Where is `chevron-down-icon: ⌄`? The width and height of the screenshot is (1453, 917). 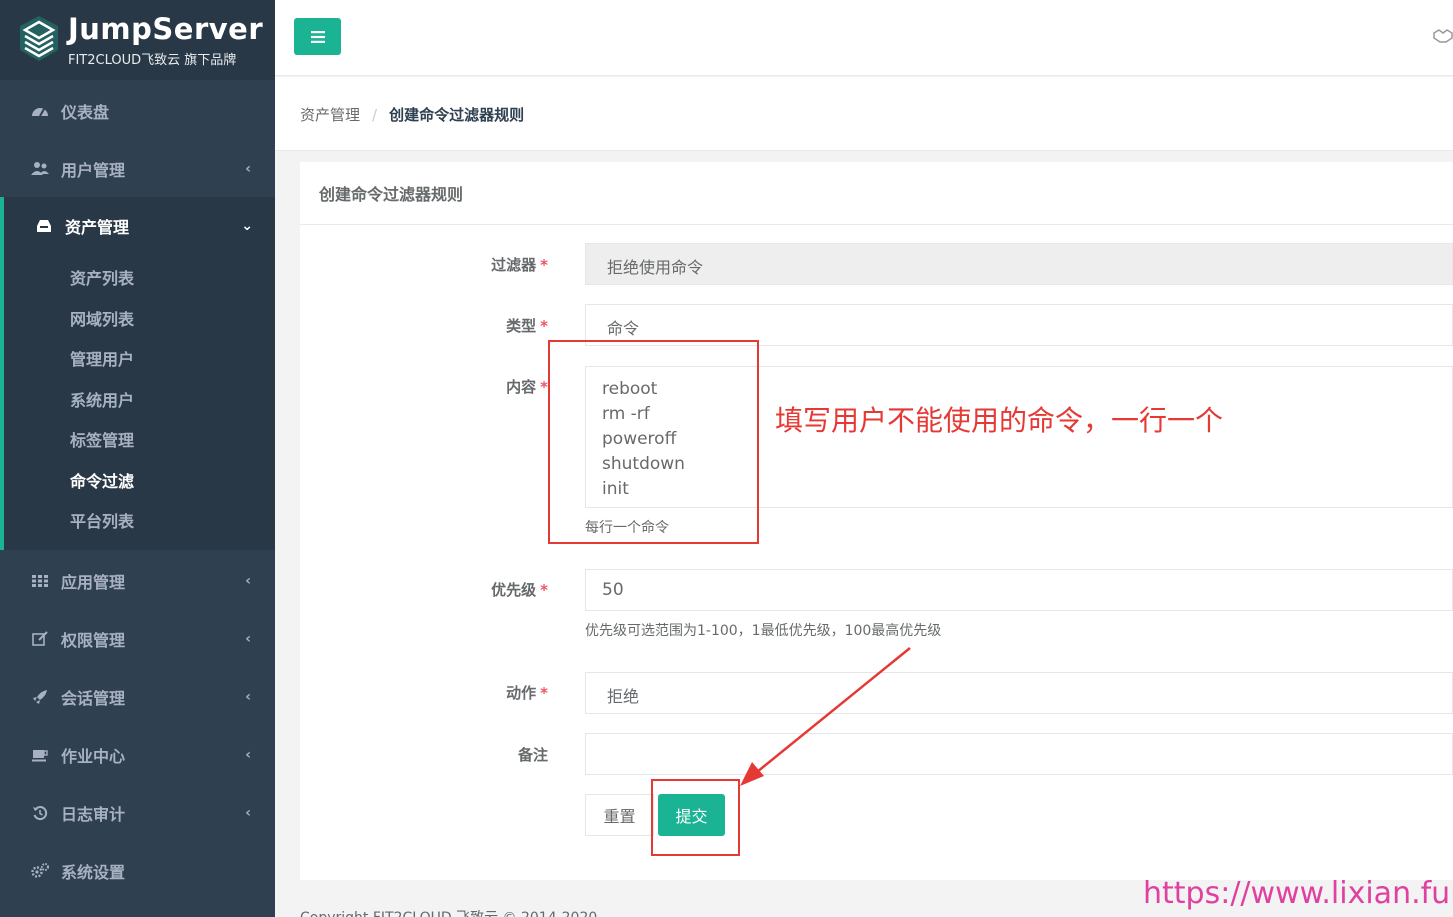 chevron-down-icon: ⌄ is located at coordinates (247, 226).